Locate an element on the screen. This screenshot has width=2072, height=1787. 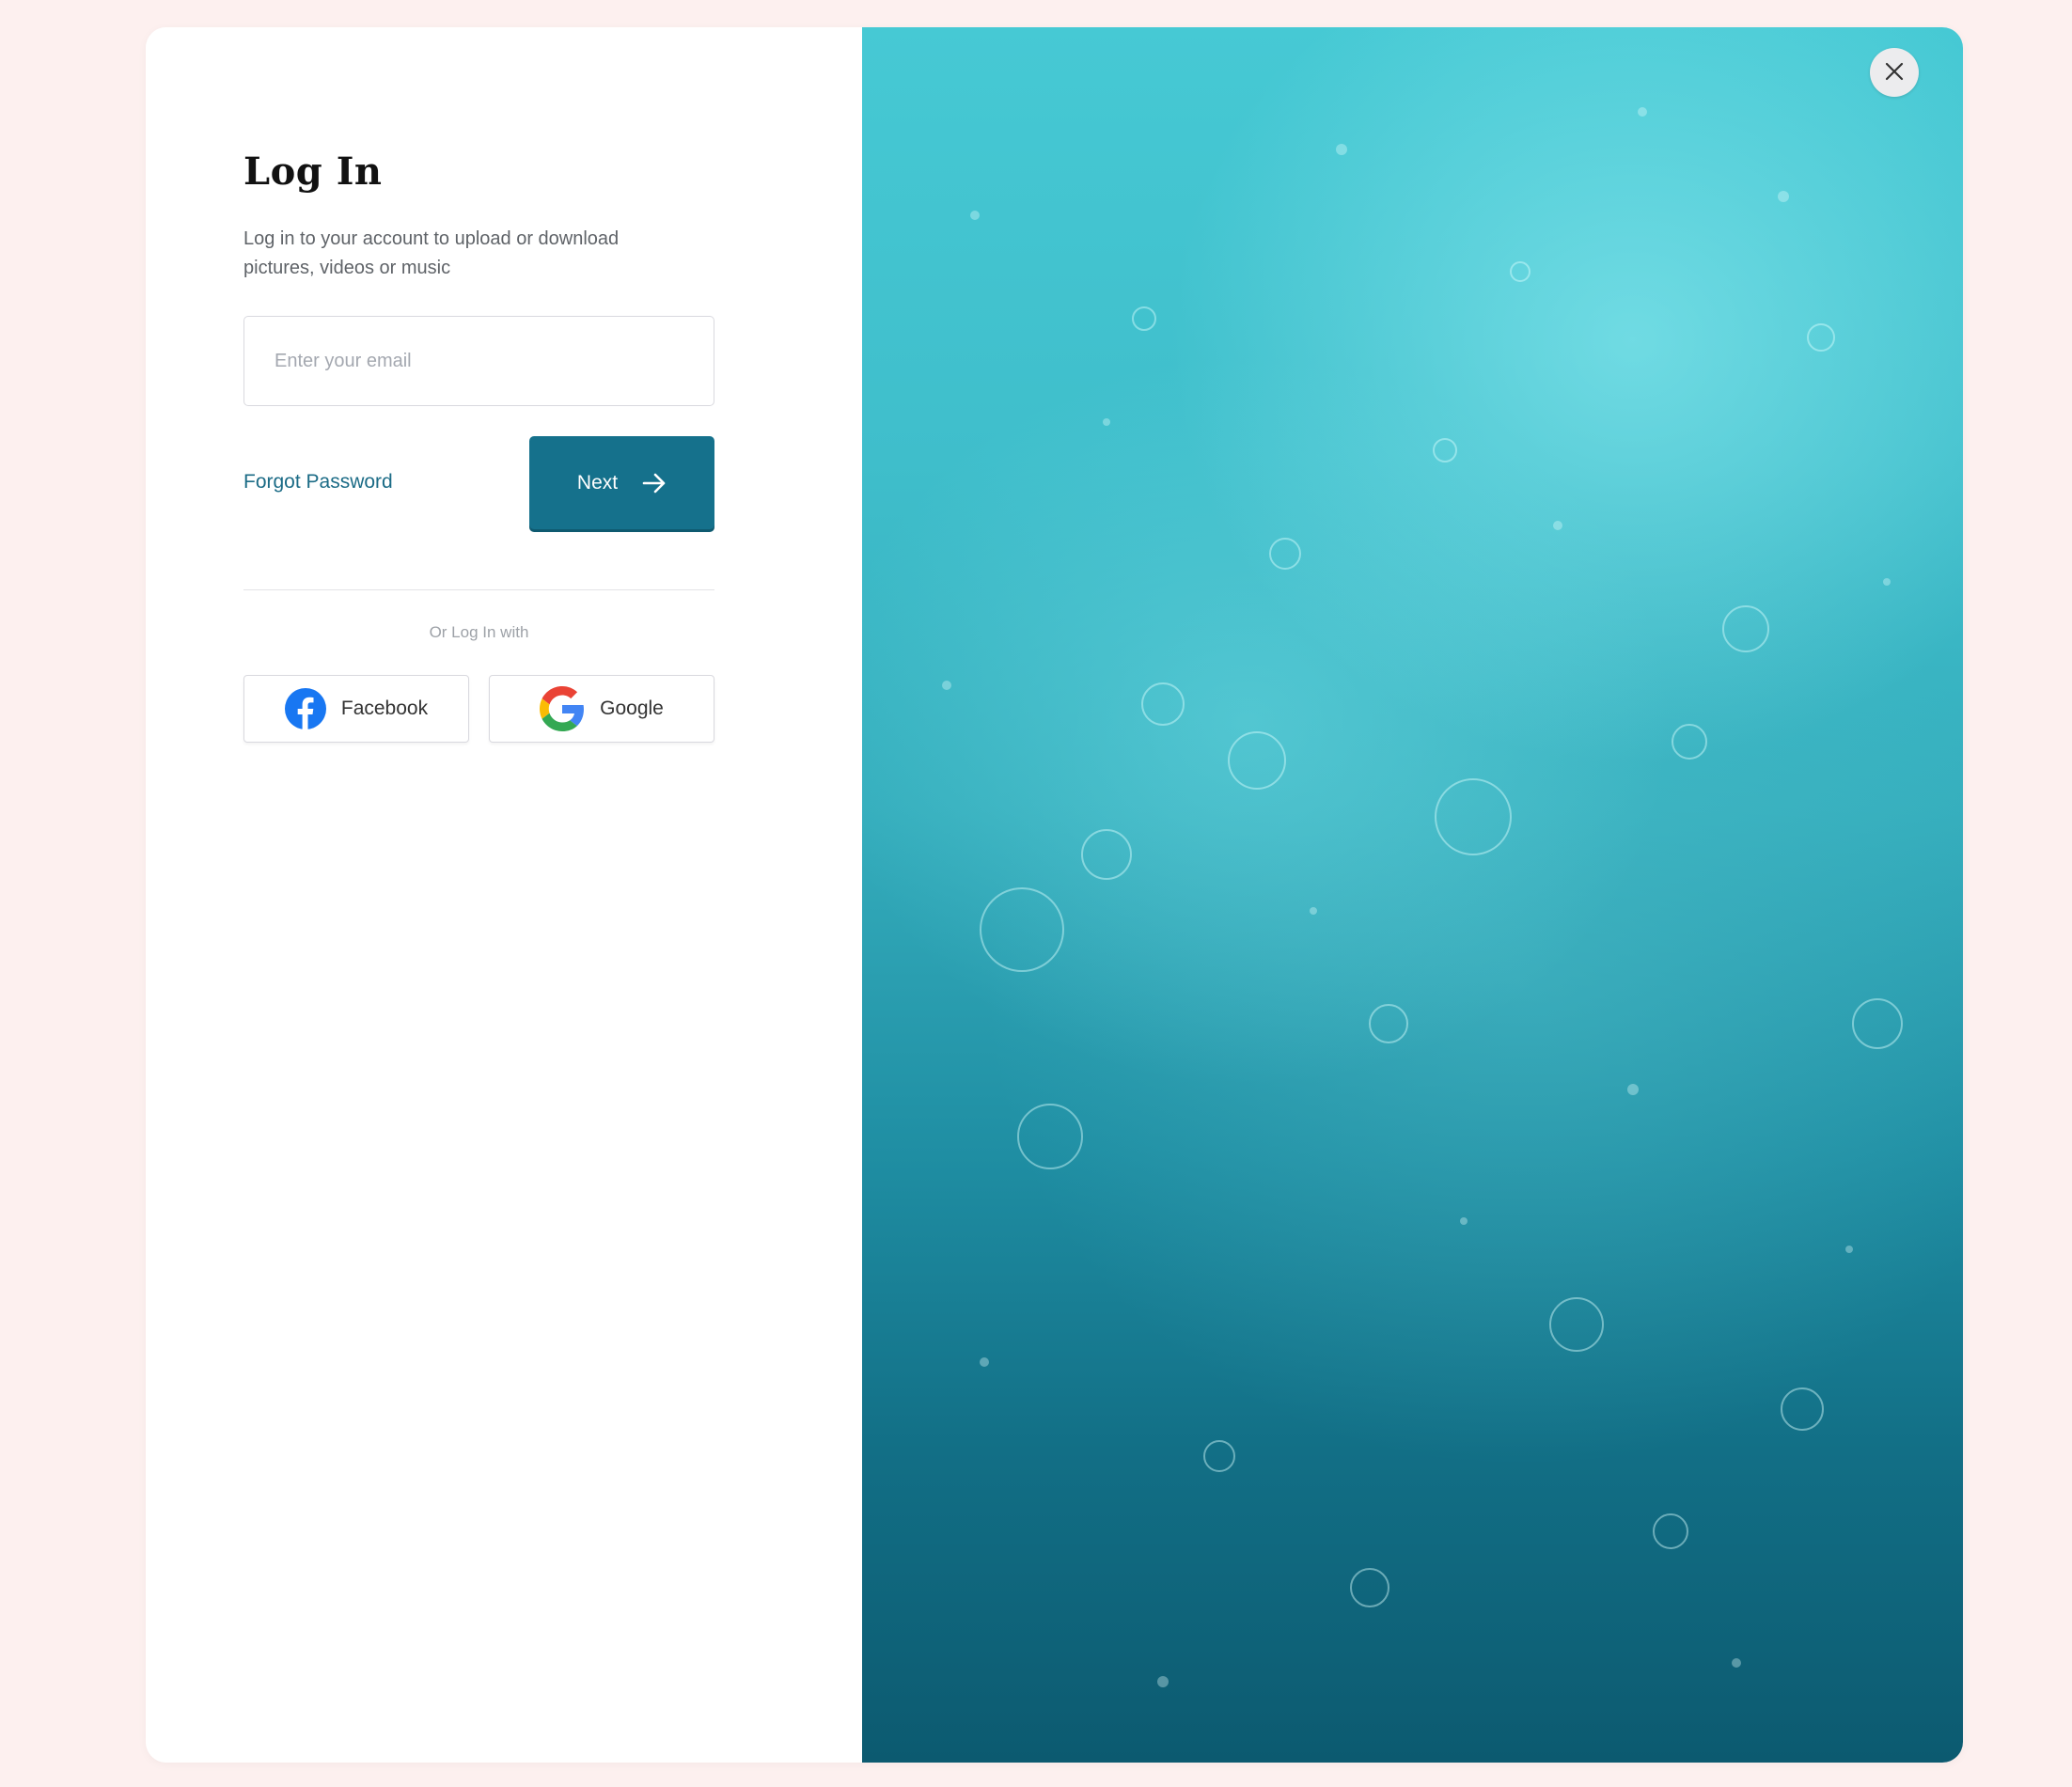
social-login-caption: Or Log In with is located at coordinates (479, 632).